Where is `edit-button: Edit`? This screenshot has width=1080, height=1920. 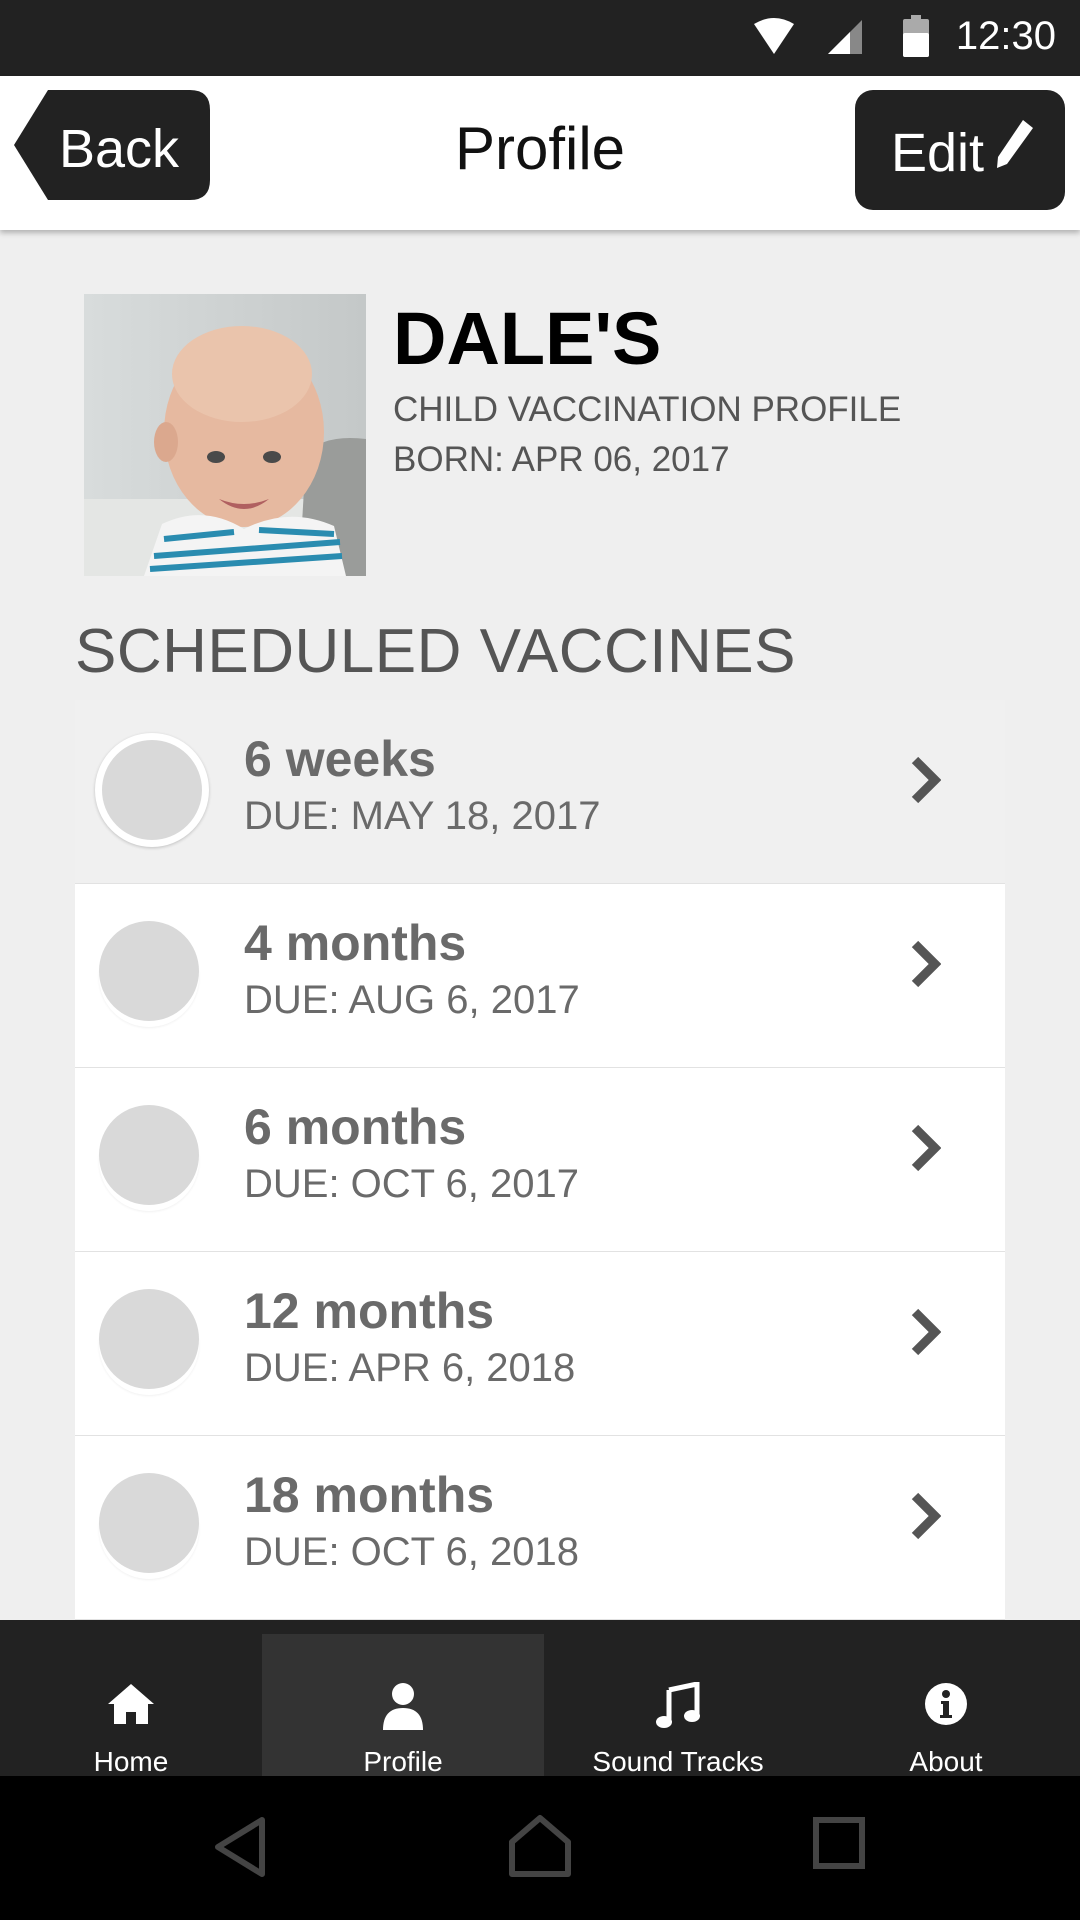
edit-button: Edit is located at coordinates (960, 150).